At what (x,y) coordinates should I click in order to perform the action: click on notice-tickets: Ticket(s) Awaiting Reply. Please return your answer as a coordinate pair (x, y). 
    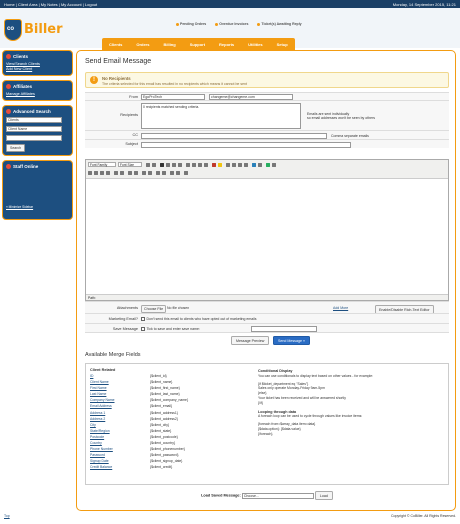
    Looking at the image, I should click on (279, 24).